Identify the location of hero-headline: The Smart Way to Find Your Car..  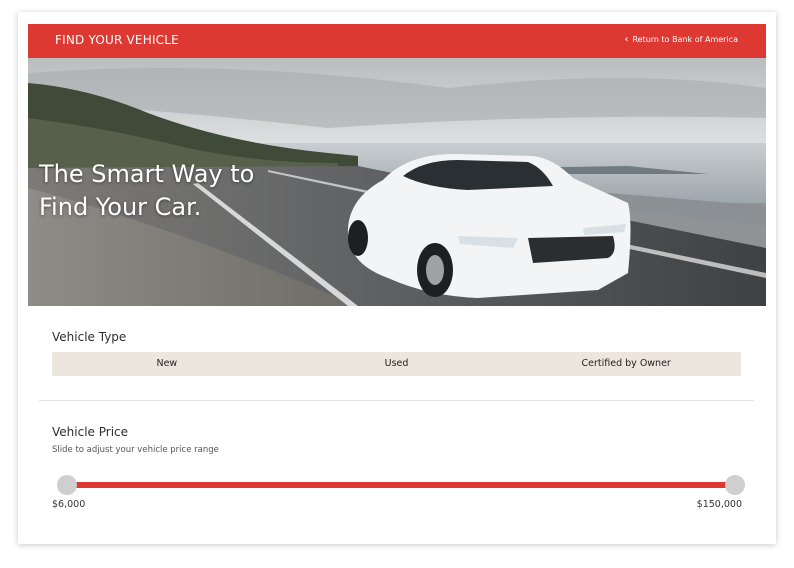
(146, 191).